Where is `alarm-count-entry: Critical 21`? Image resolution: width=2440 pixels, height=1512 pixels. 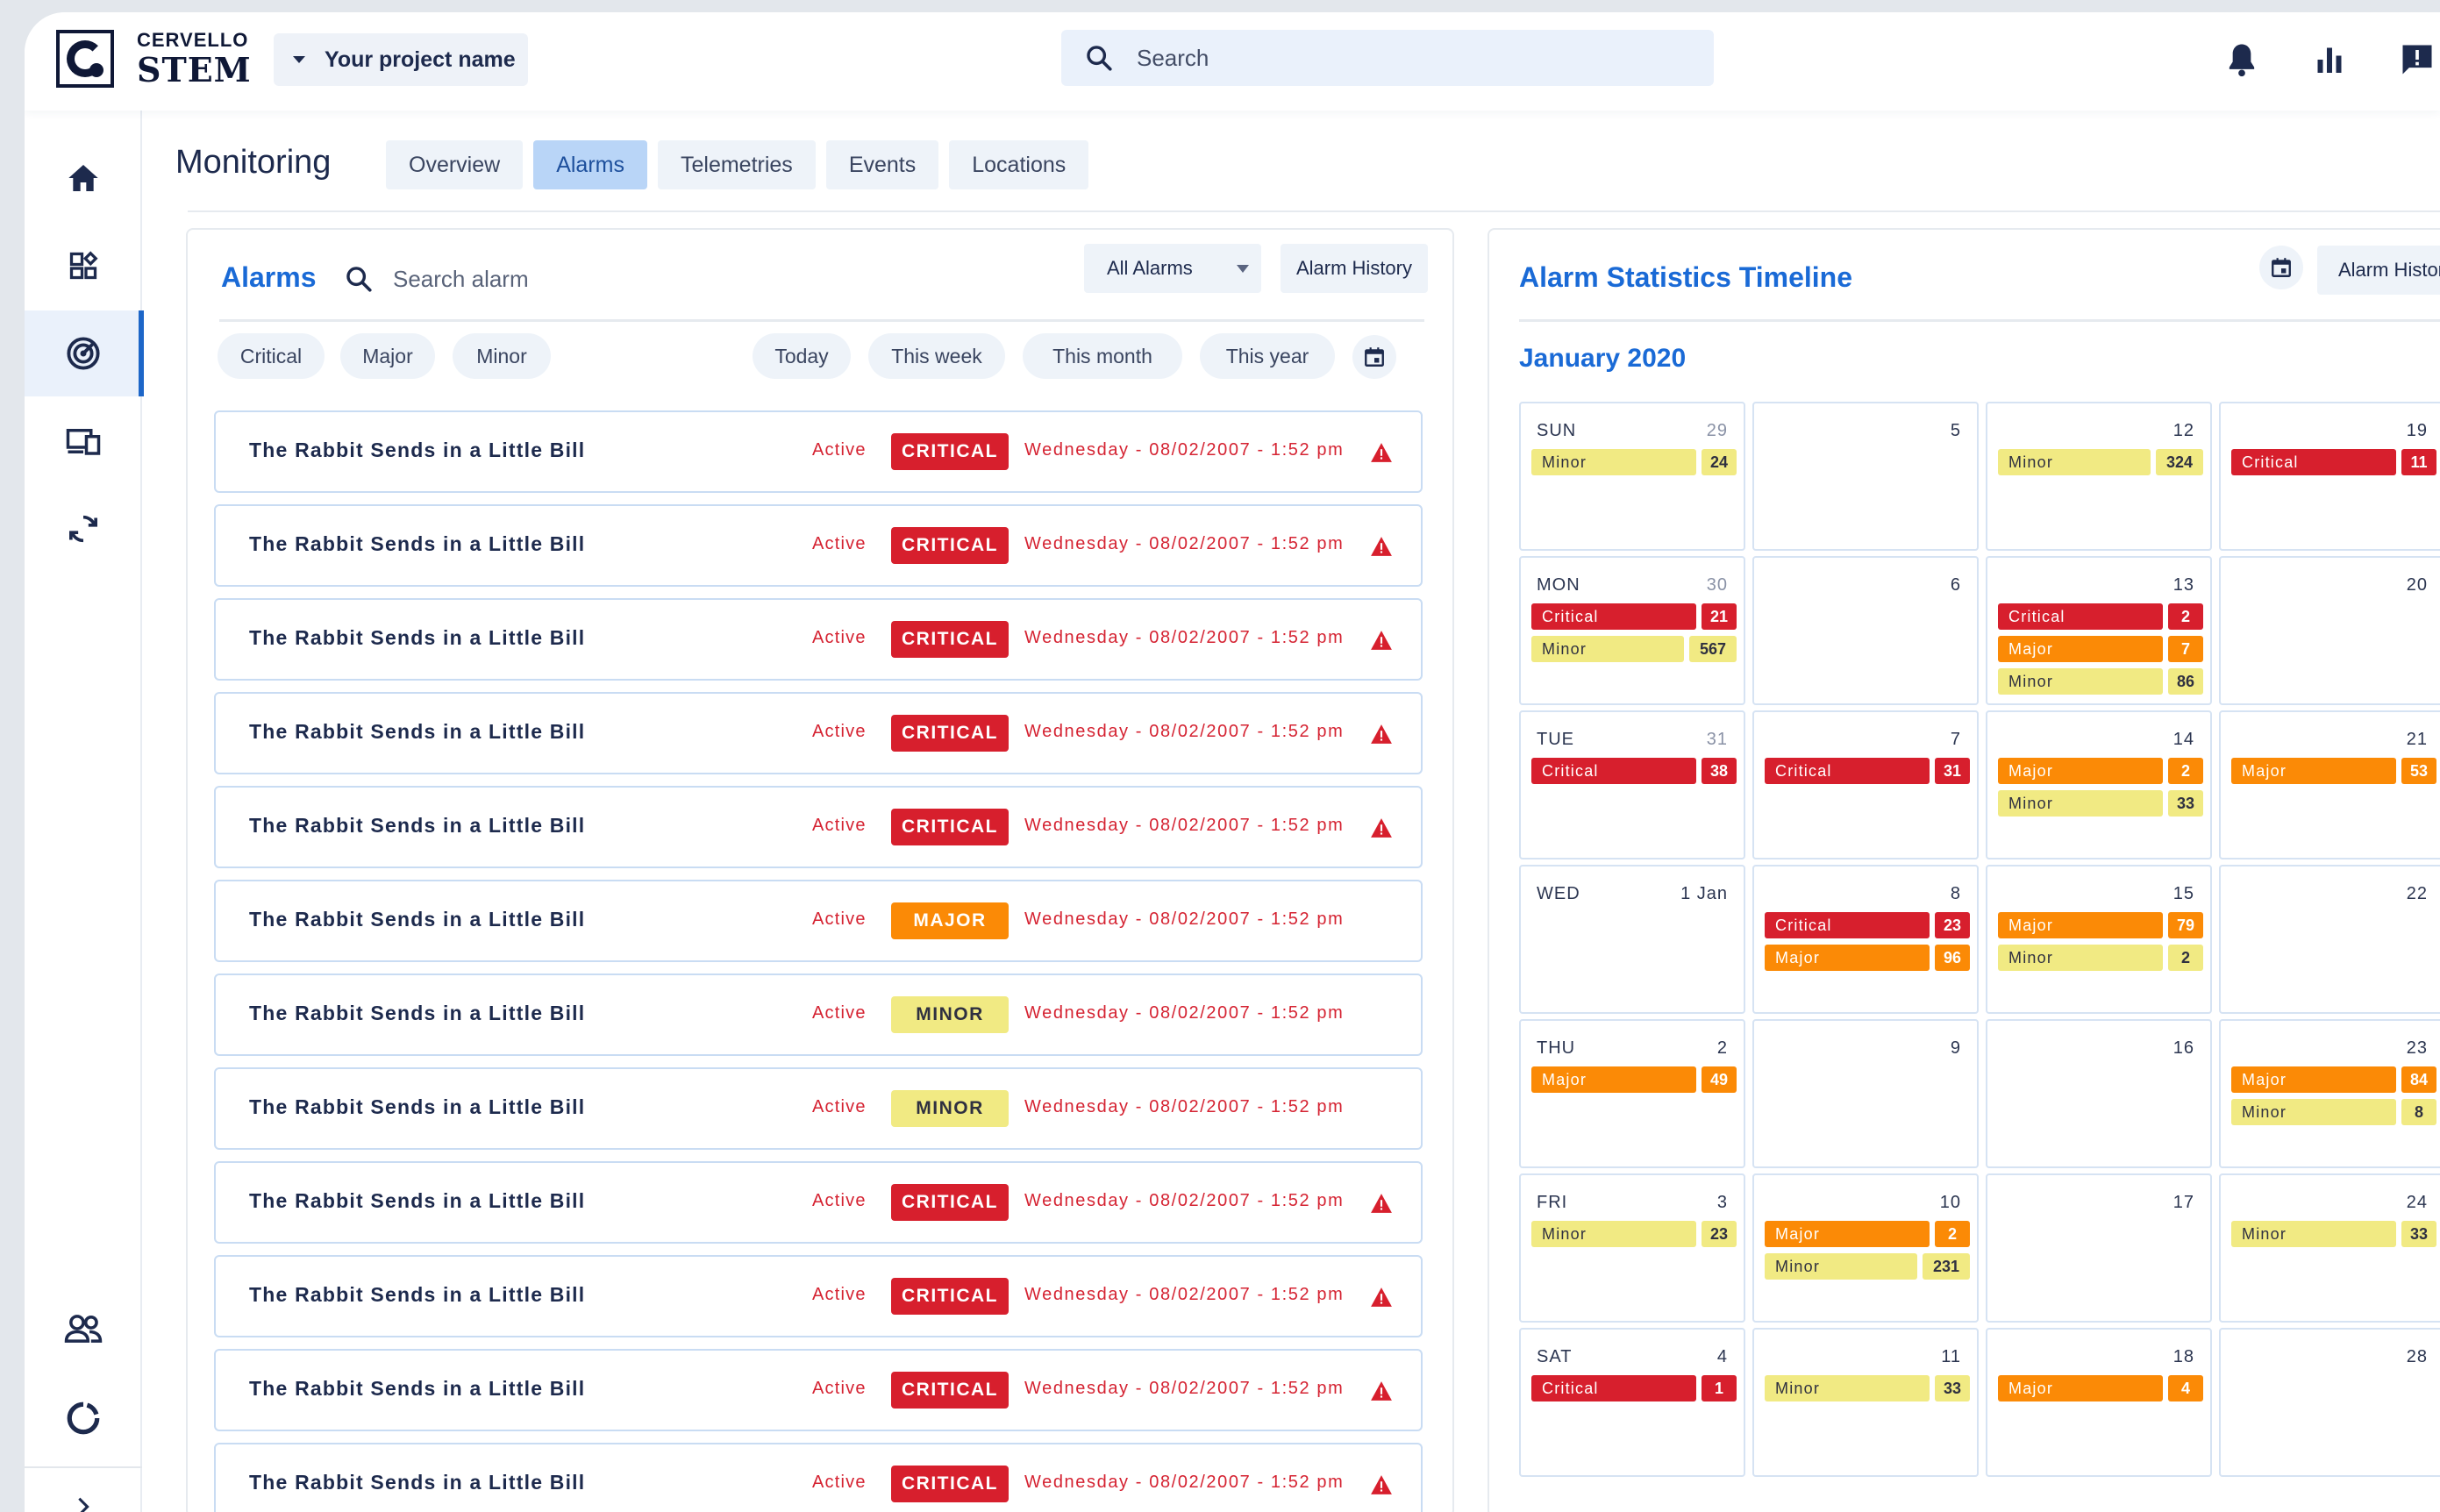
alarm-count-entry: Critical 21 is located at coordinates (1634, 616).